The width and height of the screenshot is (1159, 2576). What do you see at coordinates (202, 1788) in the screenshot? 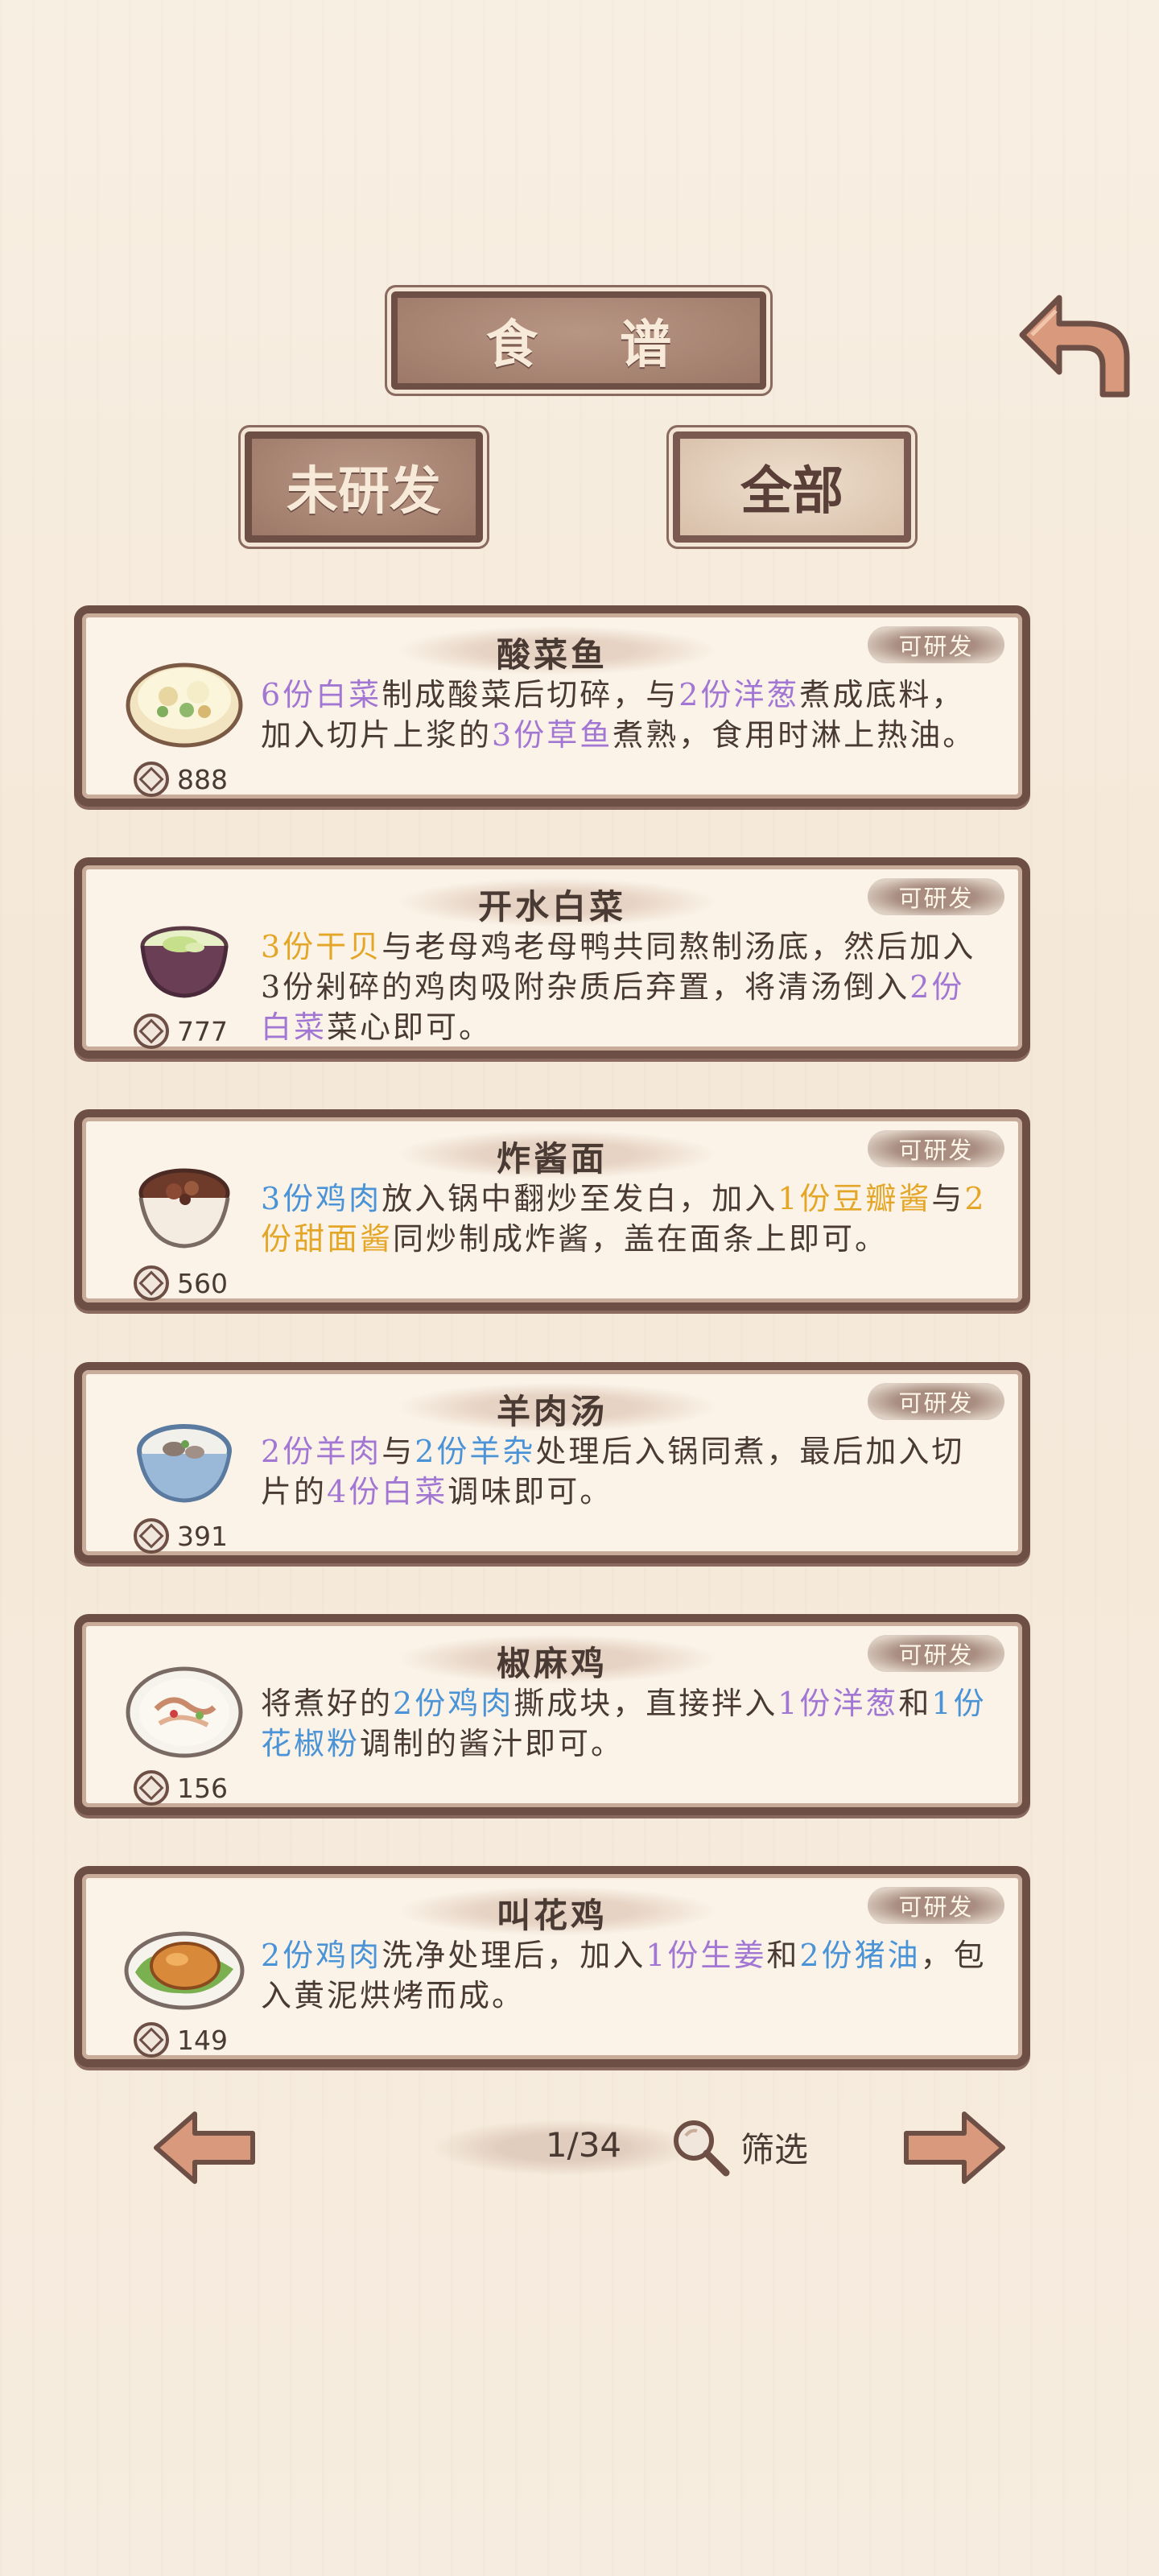
I see `cost-value: 156` at bounding box center [202, 1788].